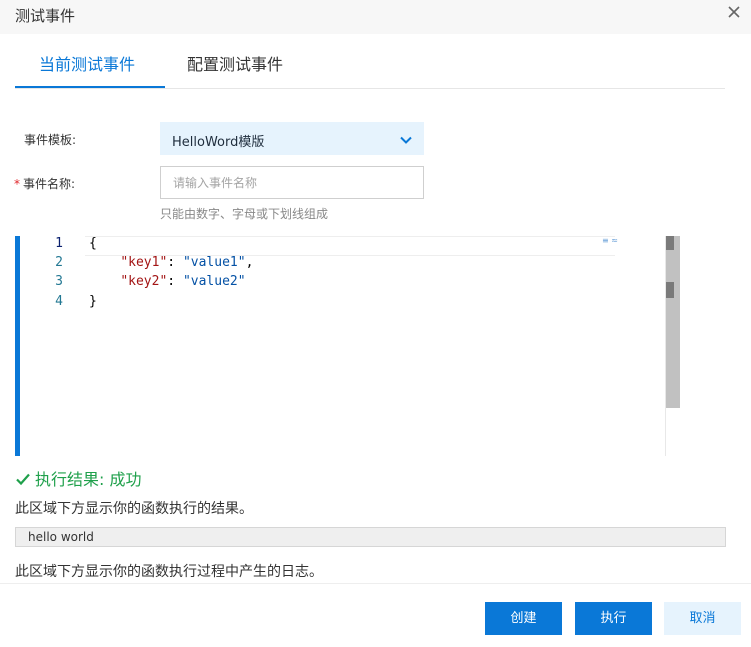 This screenshot has width=751, height=647. What do you see at coordinates (49, 184) in the screenshot?
I see `event-name-label-text: 事件名称:` at bounding box center [49, 184].